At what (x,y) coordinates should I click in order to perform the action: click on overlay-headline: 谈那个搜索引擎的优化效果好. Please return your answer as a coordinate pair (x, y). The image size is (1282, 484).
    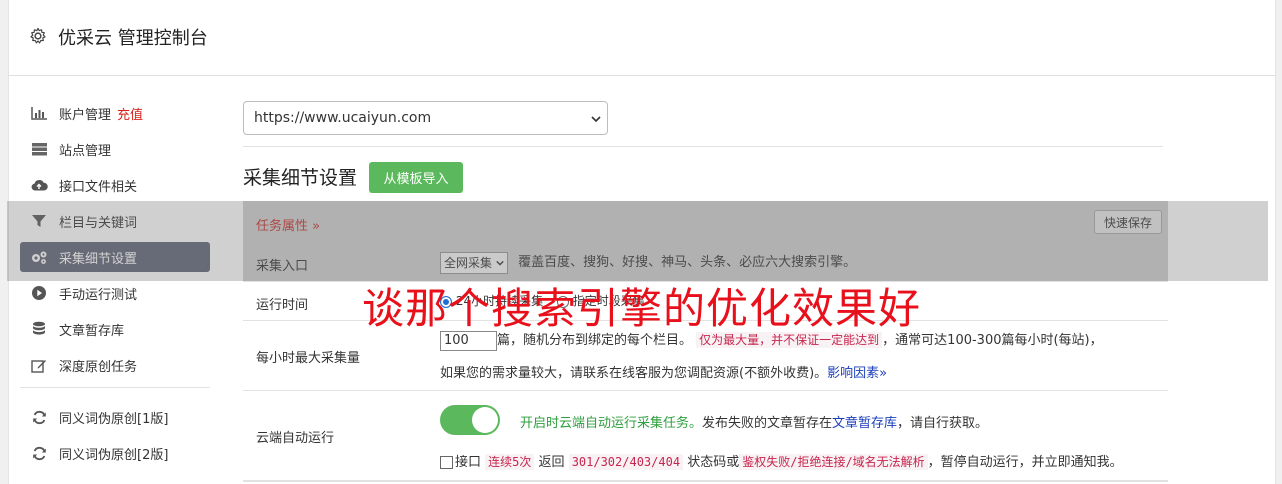
    Looking at the image, I should click on (642, 308).